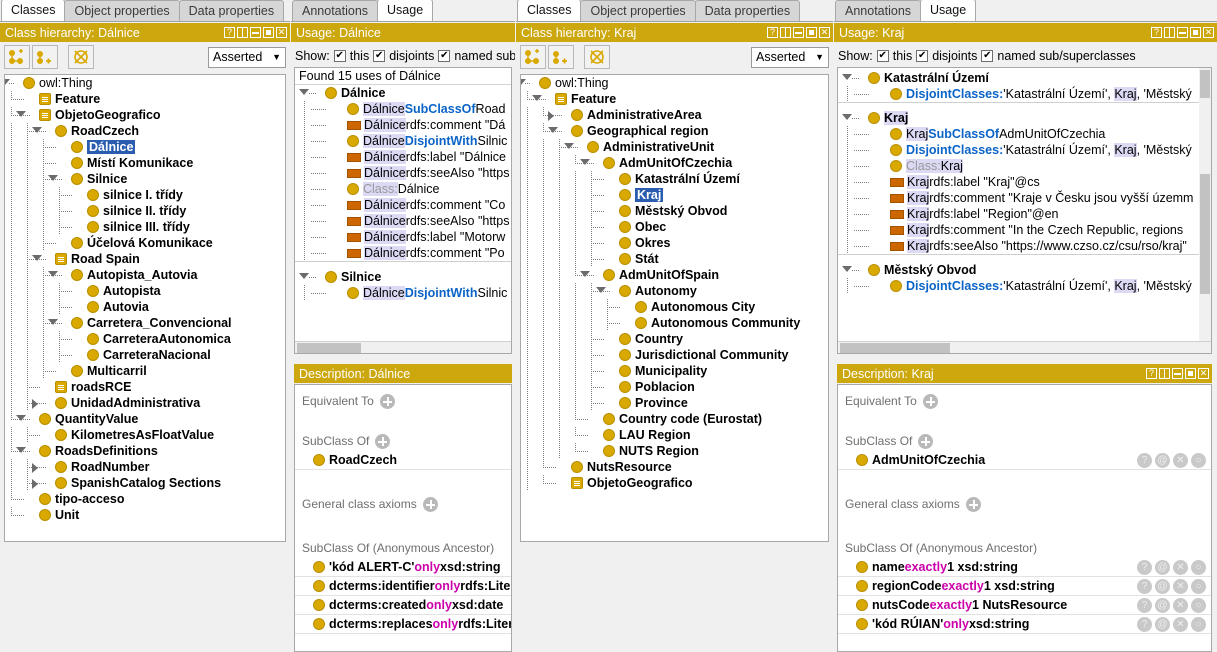  I want to click on tab-usage-2: Usage, so click(948, 10).